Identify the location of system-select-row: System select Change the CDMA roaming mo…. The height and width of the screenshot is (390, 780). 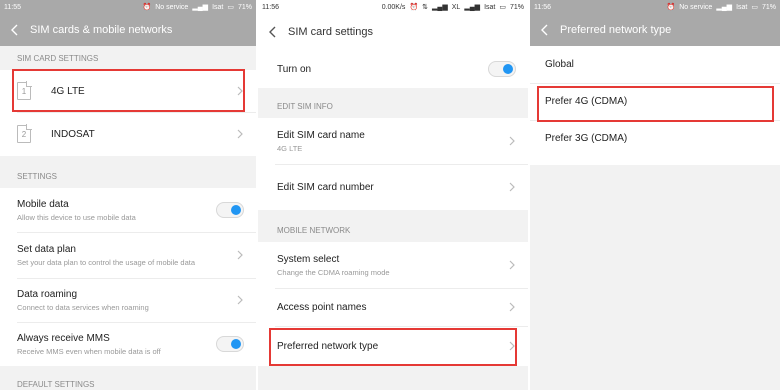
(393, 265).